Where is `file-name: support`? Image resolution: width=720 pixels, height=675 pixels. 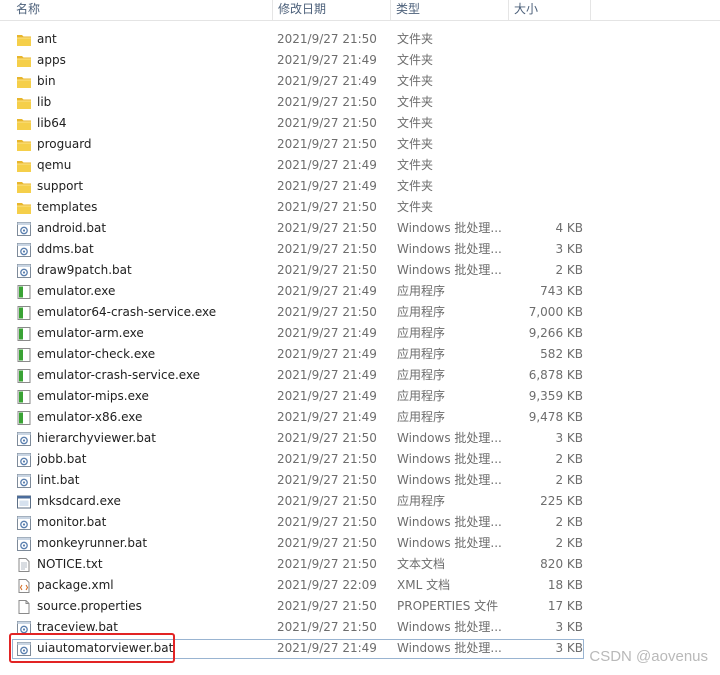
file-name: support is located at coordinates (60, 186).